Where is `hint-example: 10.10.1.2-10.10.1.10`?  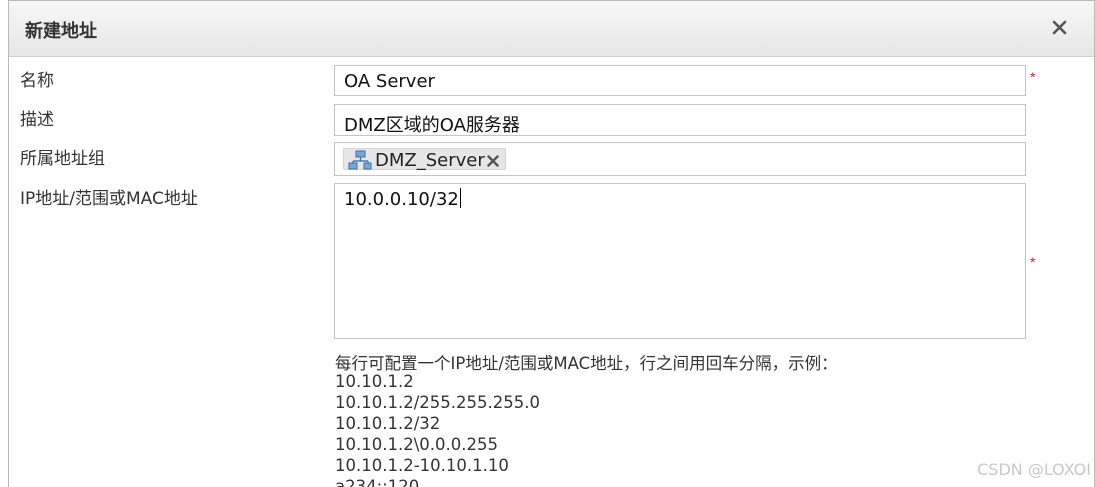
hint-example: 10.10.1.2-10.10.1.10 is located at coordinates (422, 465).